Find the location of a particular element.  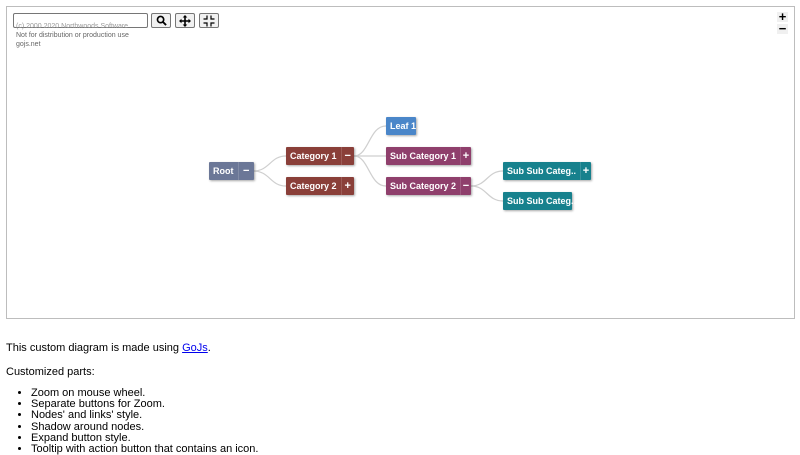

node-label: Category 1 is located at coordinates (313, 156).